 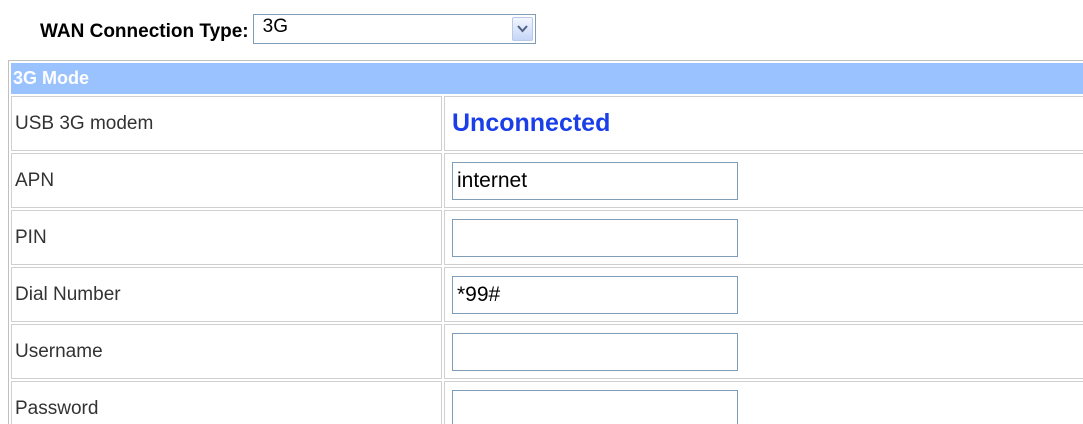 I want to click on table-row: Dial Number, so click(x=547, y=294).